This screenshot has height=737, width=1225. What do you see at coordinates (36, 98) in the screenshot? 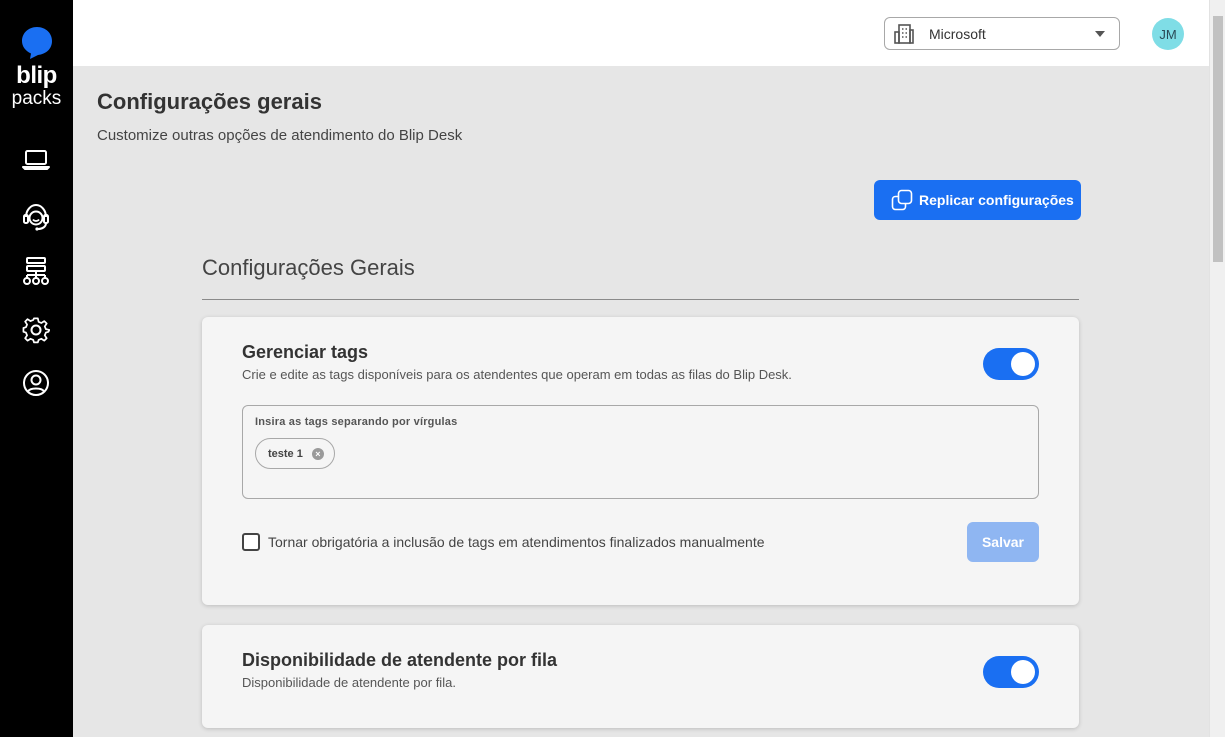
I see `logo-text-packs: packs` at bounding box center [36, 98].